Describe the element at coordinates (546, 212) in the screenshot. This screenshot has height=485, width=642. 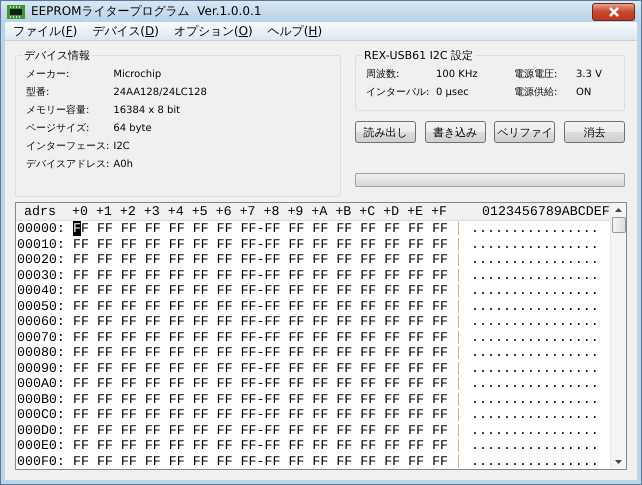
I see `column-header: 0123456789ABCDEF` at that location.